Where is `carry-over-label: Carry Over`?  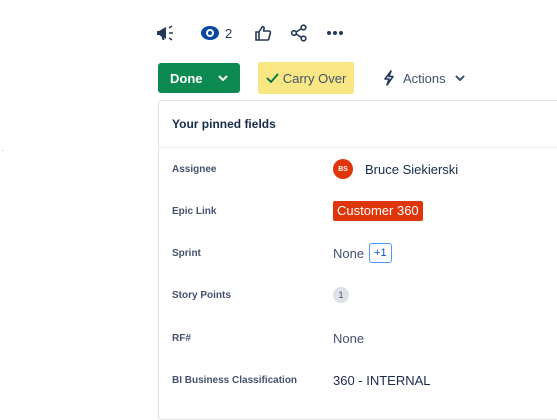 carry-over-label: Carry Over is located at coordinates (314, 78).